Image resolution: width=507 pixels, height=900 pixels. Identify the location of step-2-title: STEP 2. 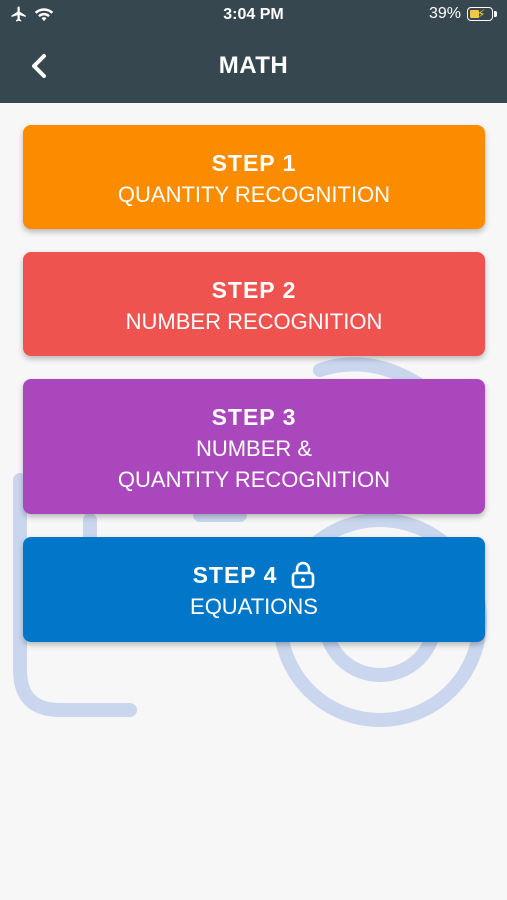
(254, 289).